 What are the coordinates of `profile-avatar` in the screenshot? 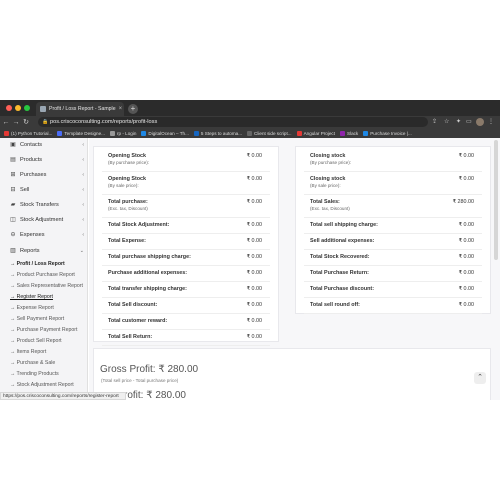 It's located at (480, 122).